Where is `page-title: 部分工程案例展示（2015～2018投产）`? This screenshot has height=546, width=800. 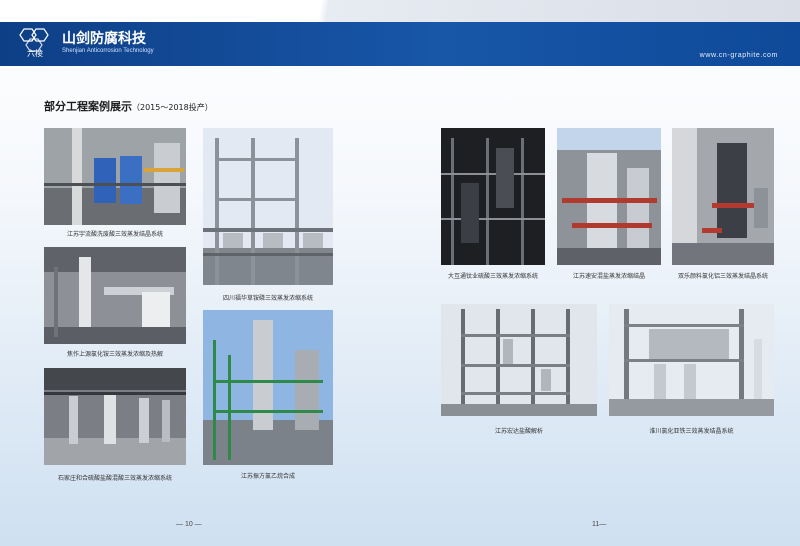 page-title: 部分工程案例展示（2015～2018投产） is located at coordinates (128, 106).